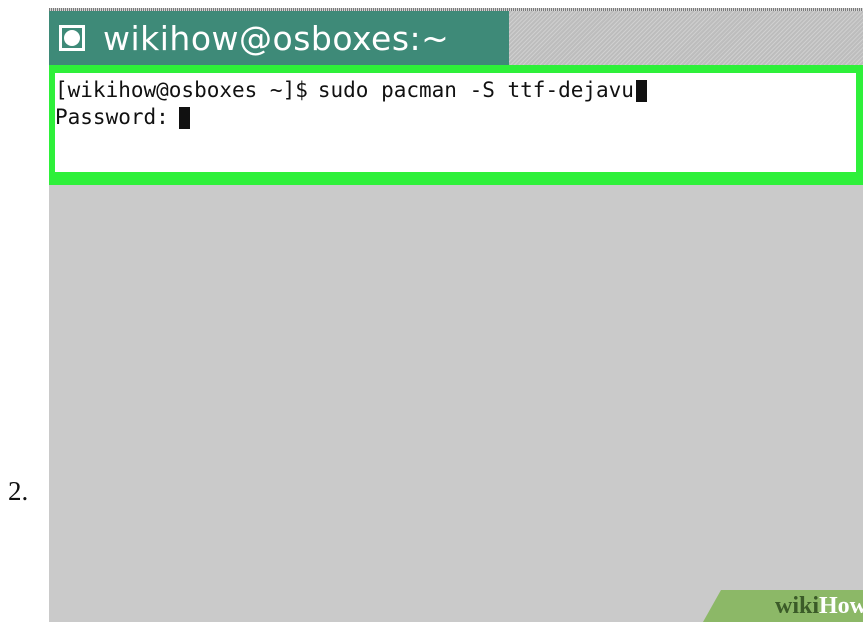  Describe the element at coordinates (455, 117) in the screenshot. I see `terminal-line: Password:` at that location.